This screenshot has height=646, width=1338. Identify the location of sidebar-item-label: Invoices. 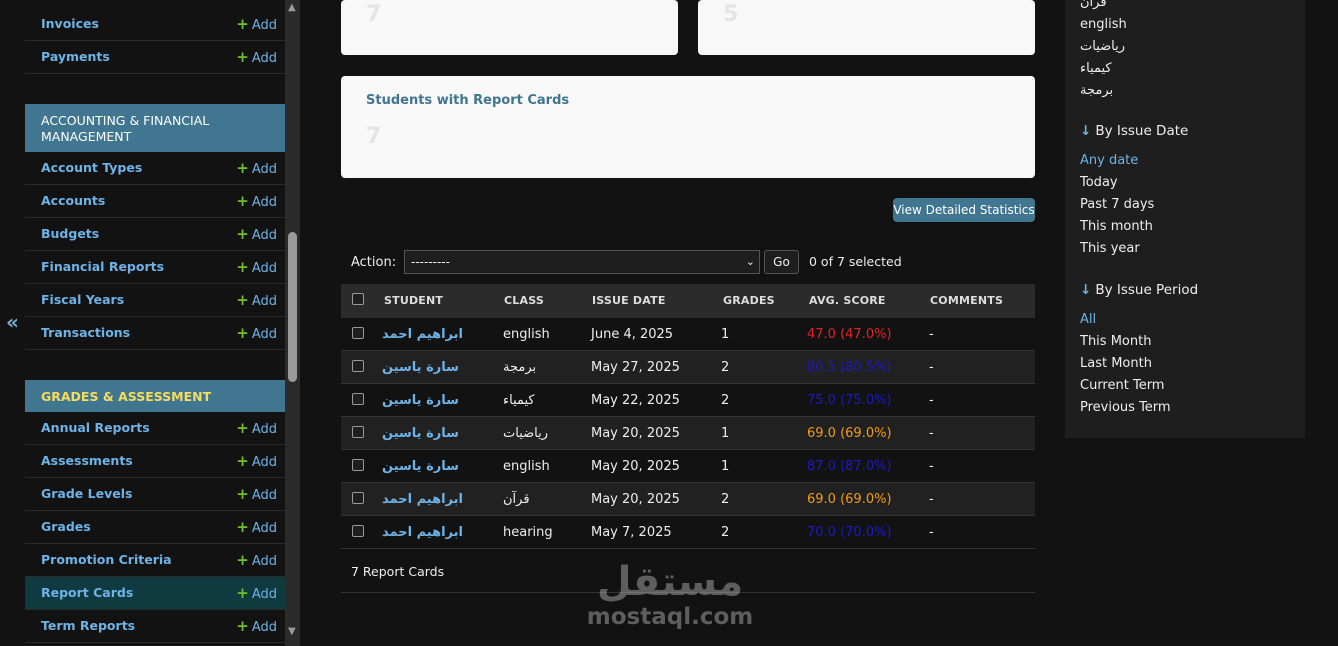
(70, 23).